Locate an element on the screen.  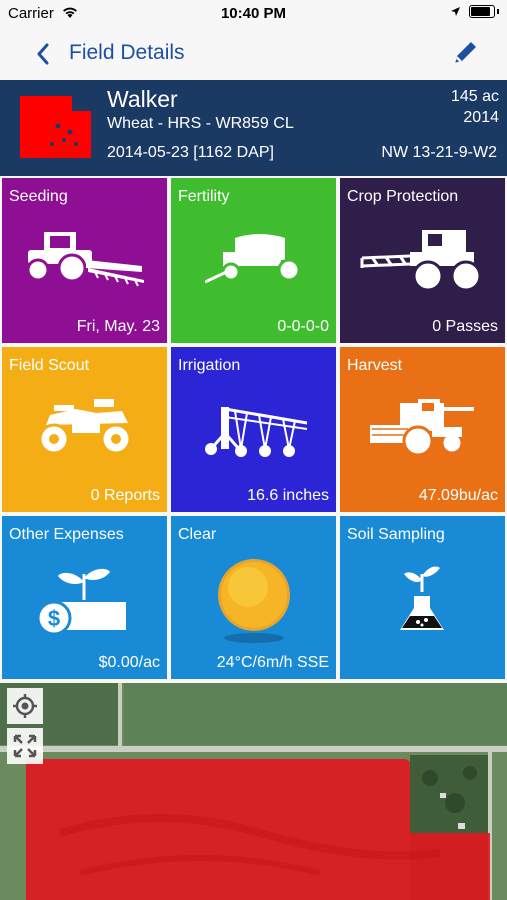
tile-field-scout: Field Scout 0 Reports is located at coordinates (84, 429).